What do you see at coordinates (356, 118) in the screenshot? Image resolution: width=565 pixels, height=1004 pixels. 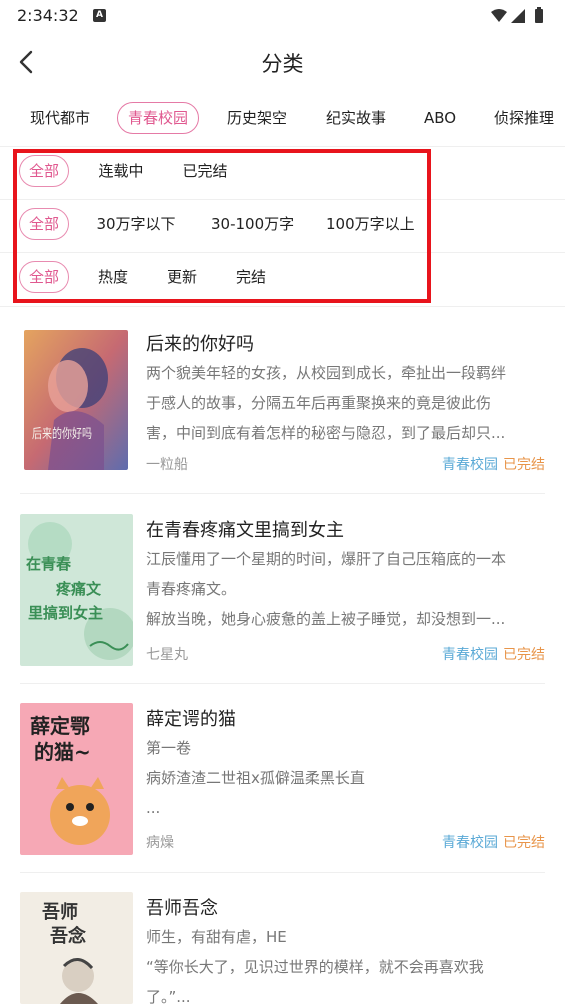 I see `tab-documentary: 纪实故事` at bounding box center [356, 118].